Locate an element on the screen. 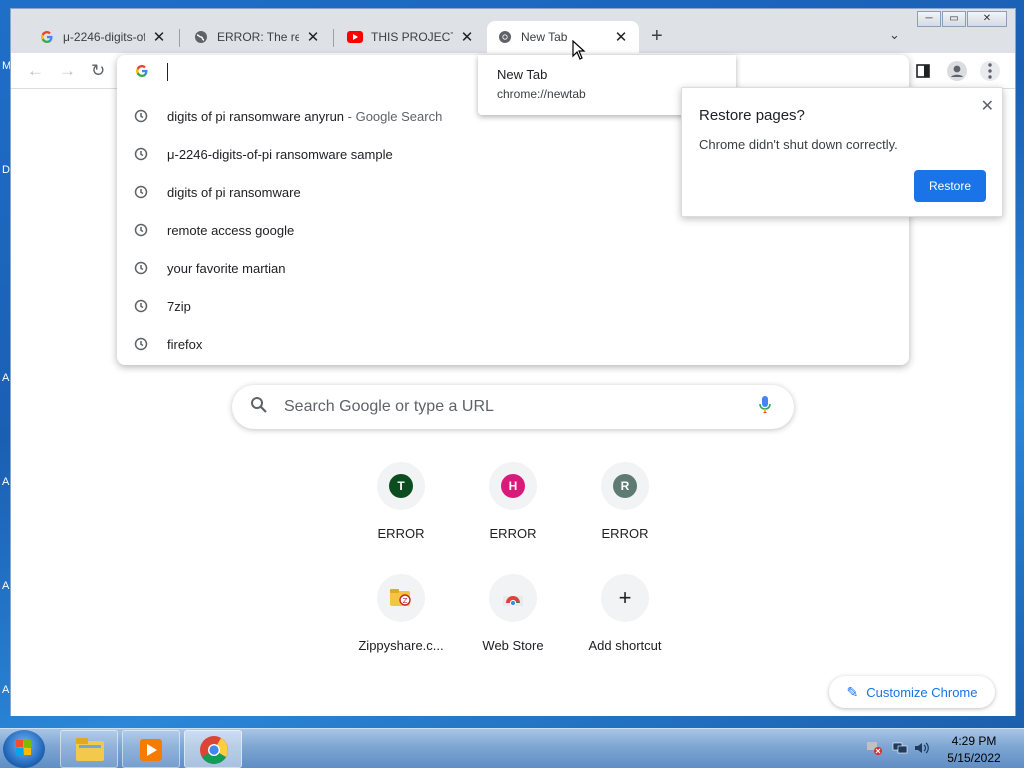  hover-card-url: chrome://newtab is located at coordinates (541, 94).